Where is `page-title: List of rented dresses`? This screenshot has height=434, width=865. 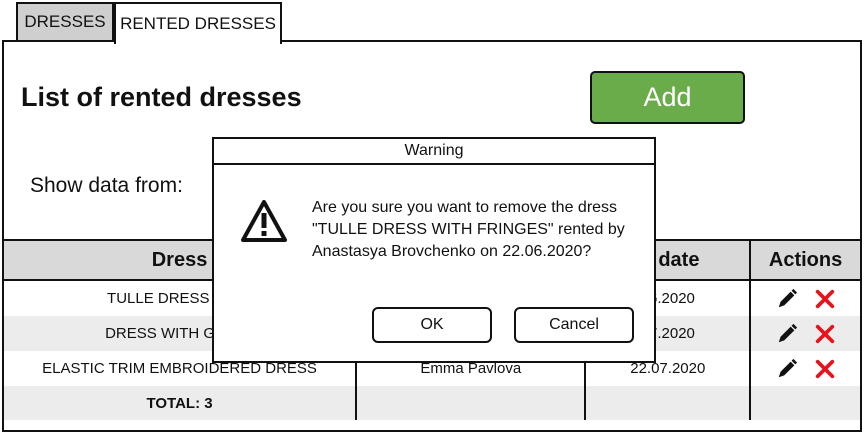 page-title: List of rented dresses is located at coordinates (161, 97).